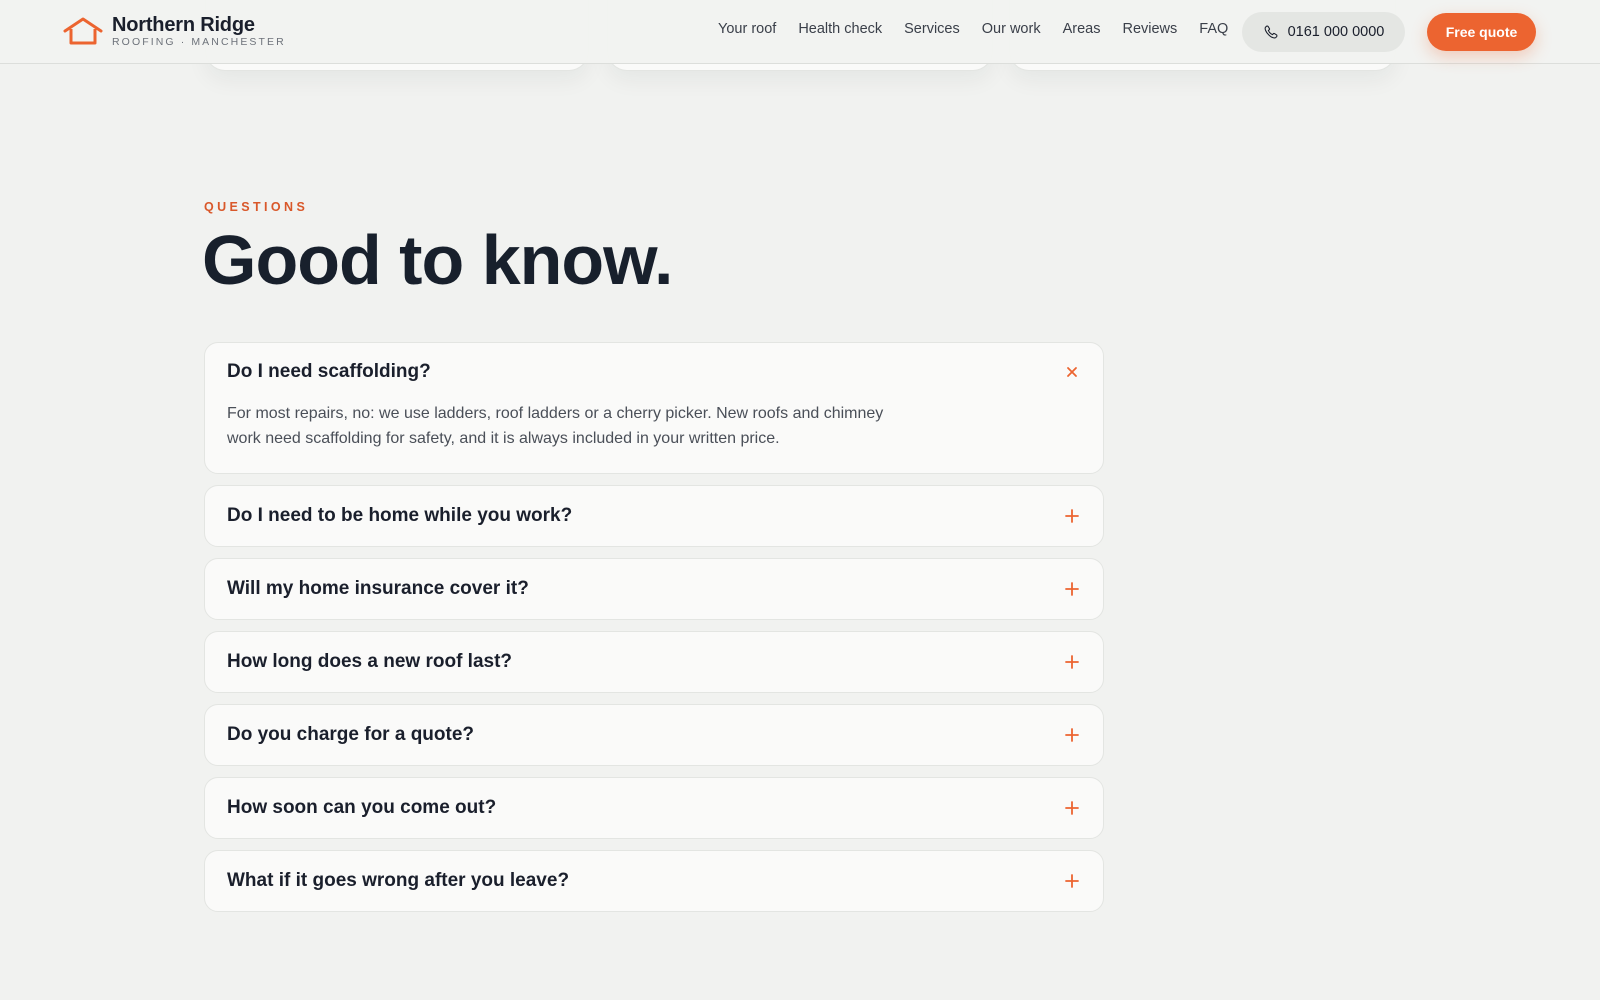  Describe the element at coordinates (840, 29) in the screenshot. I see `nav-health-check: Health check` at that location.